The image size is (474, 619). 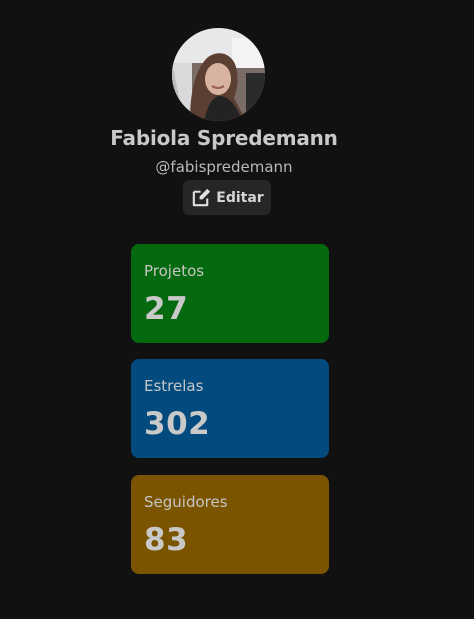 I want to click on profile-name: Fabiola Spredemann, so click(x=224, y=138).